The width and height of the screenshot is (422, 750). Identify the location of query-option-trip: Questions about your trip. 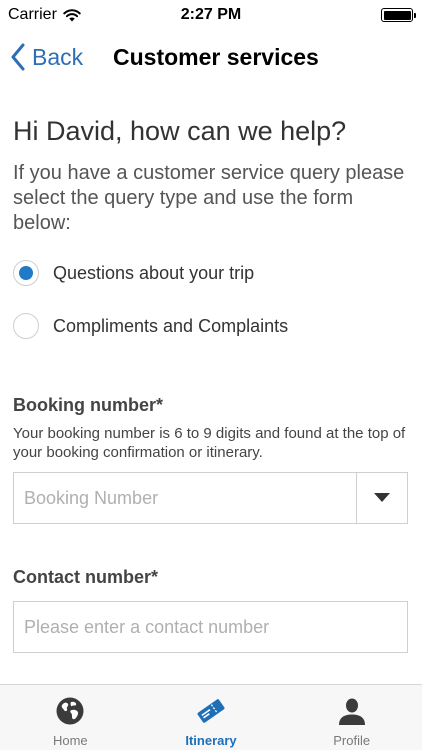
(133, 273).